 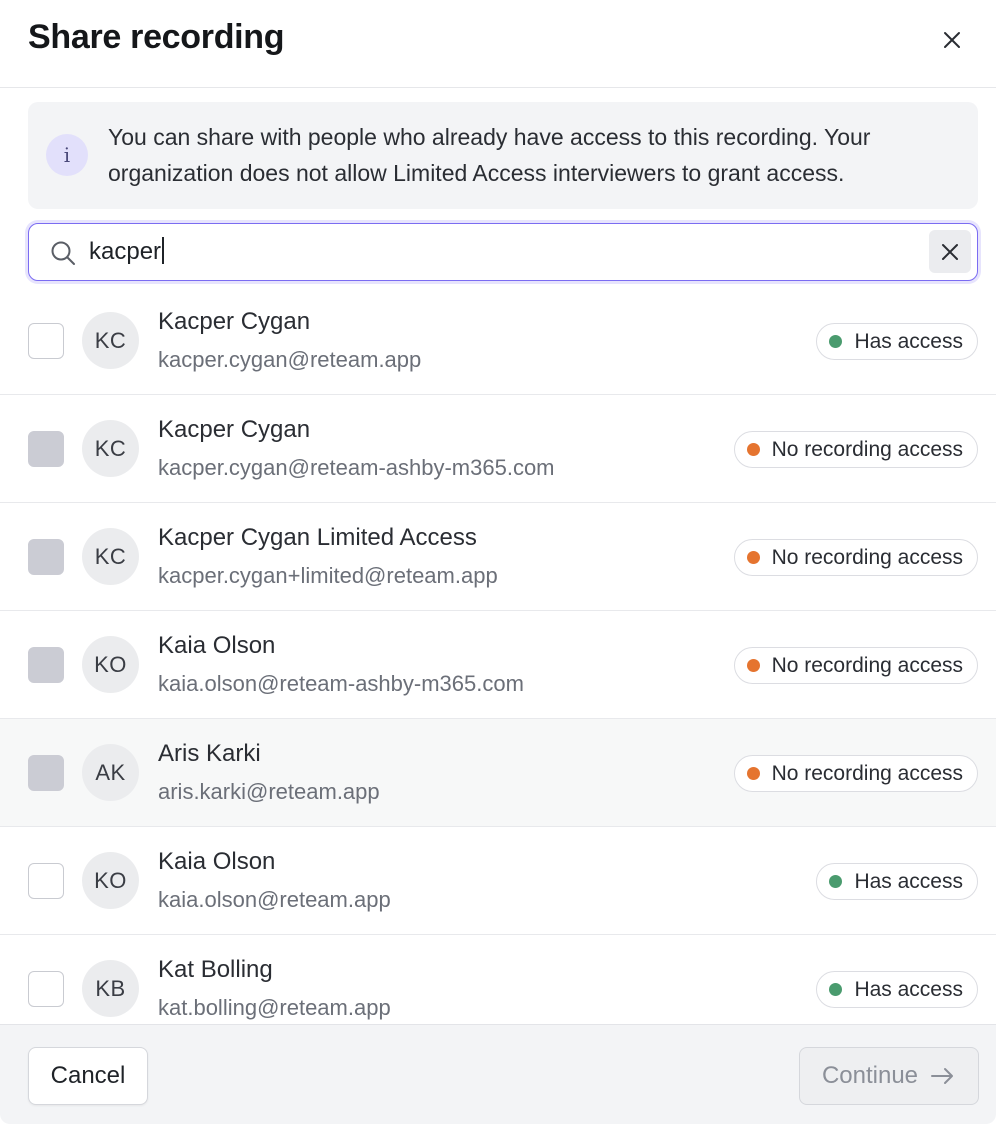 What do you see at coordinates (88, 1076) in the screenshot?
I see `cancel-button: Cancel` at bounding box center [88, 1076].